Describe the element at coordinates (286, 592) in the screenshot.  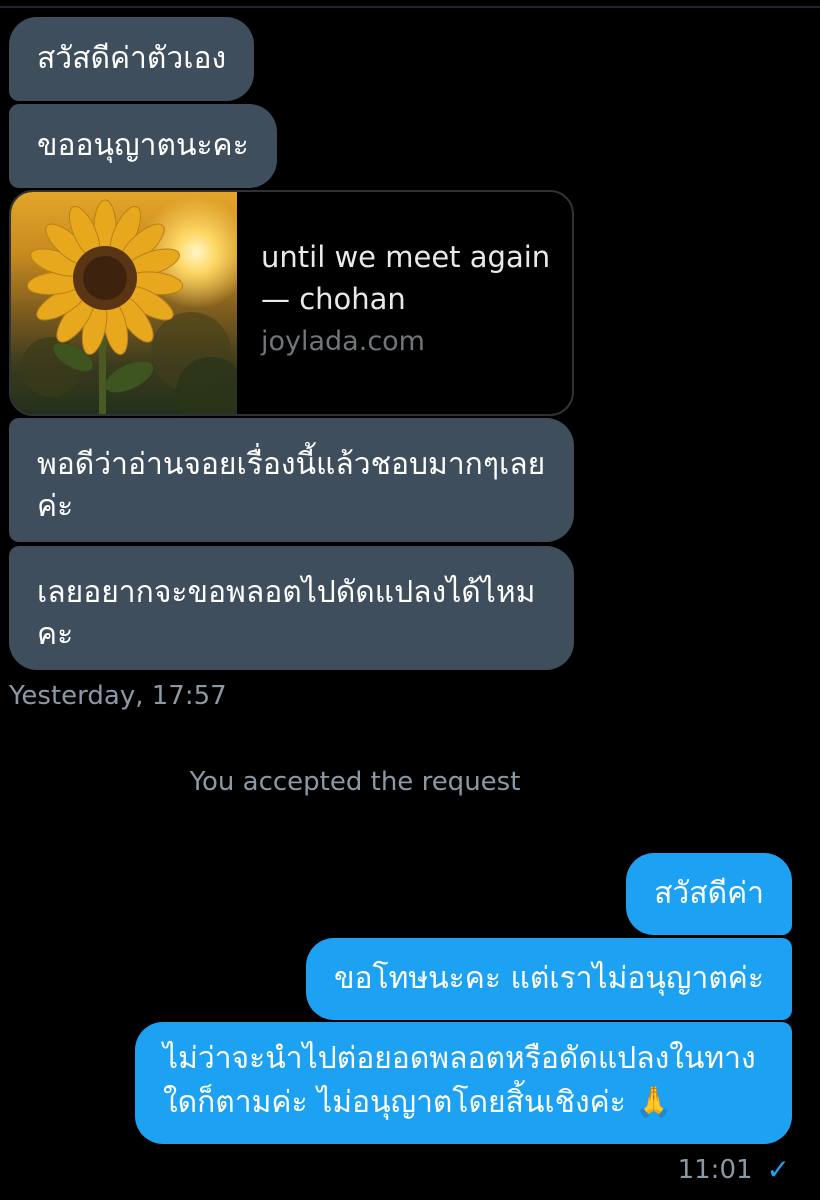
I see `message-text-line: เลยอยากจะขอพลอตไปดัดแปลงได้ไหม` at that location.